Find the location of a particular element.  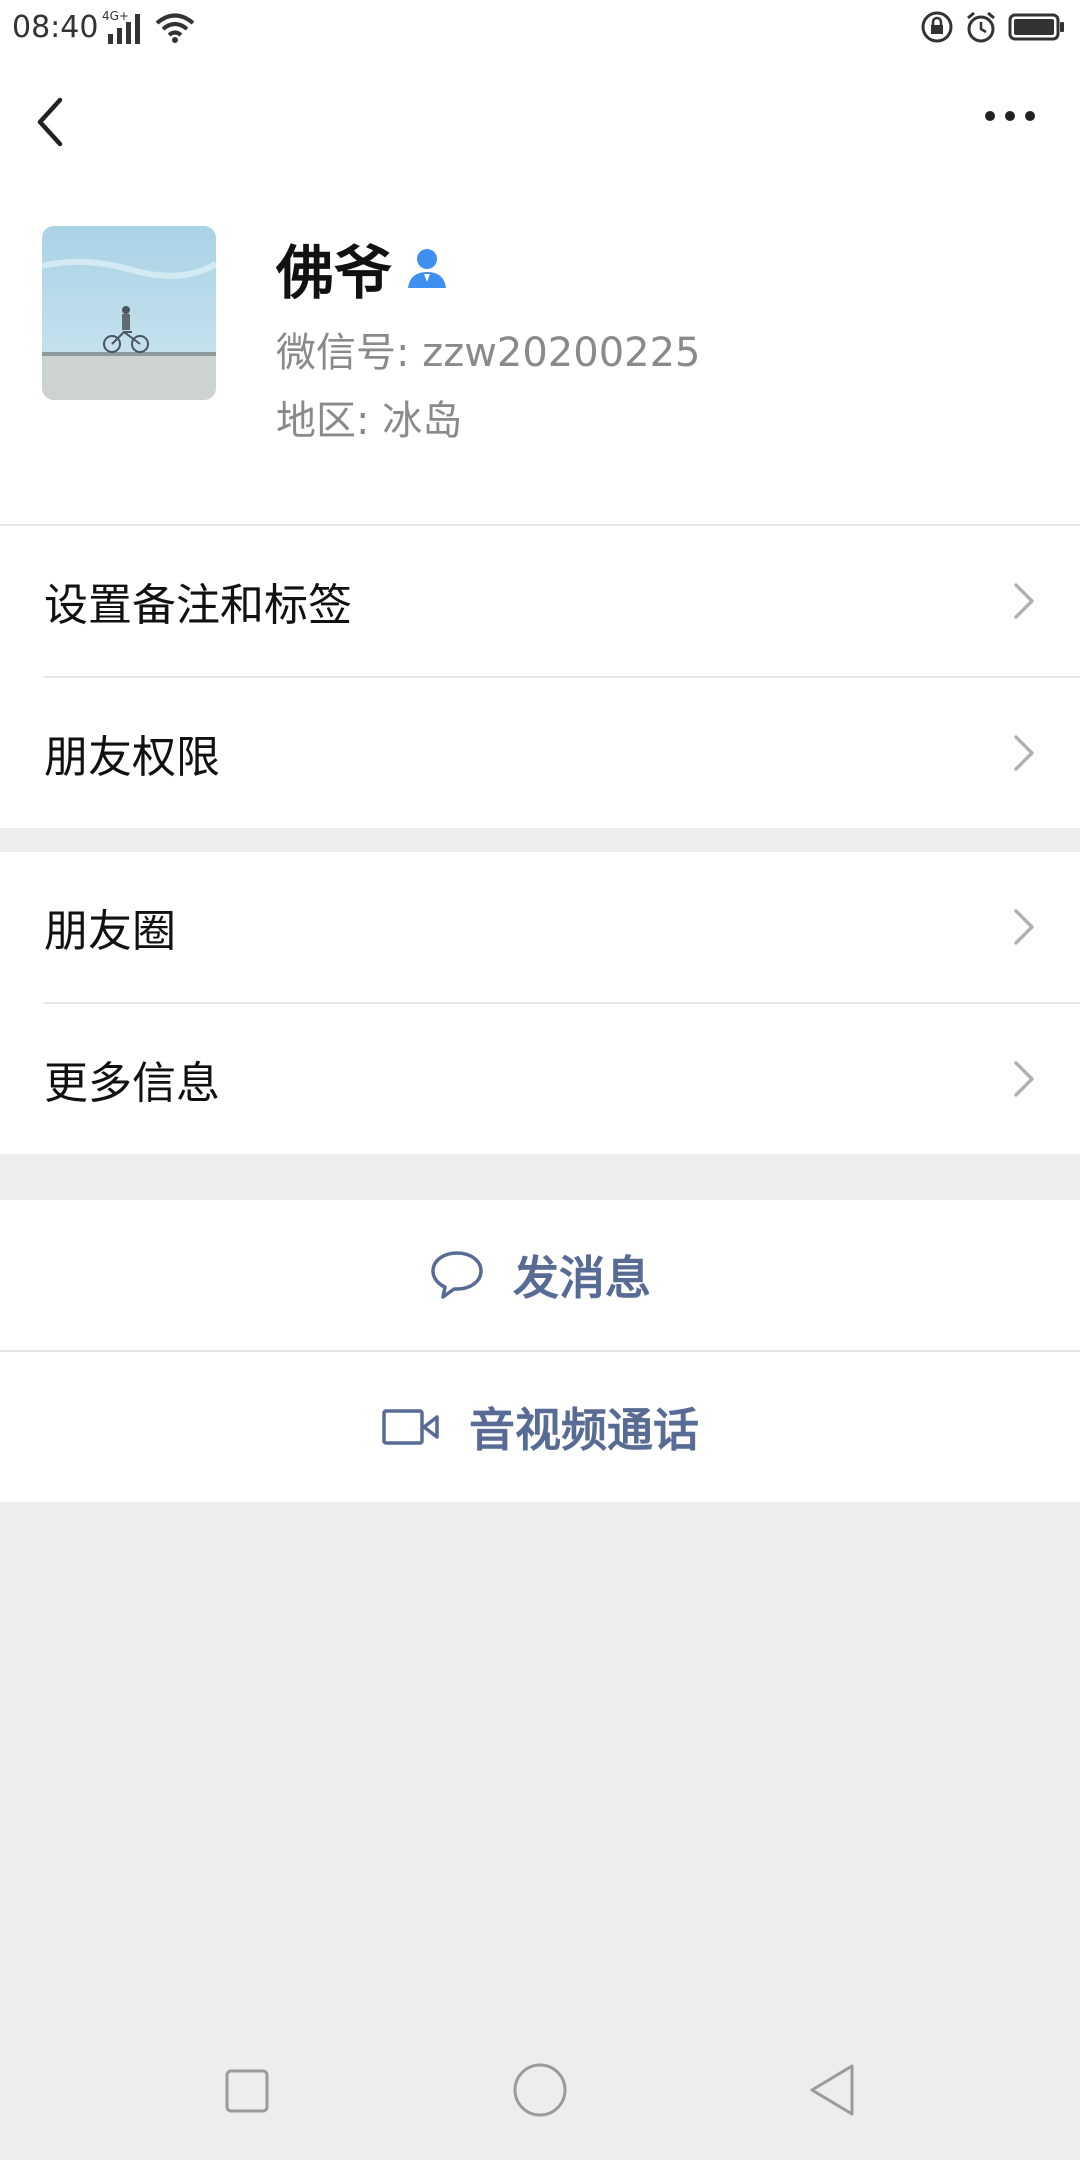

home-button is located at coordinates (540, 2092).